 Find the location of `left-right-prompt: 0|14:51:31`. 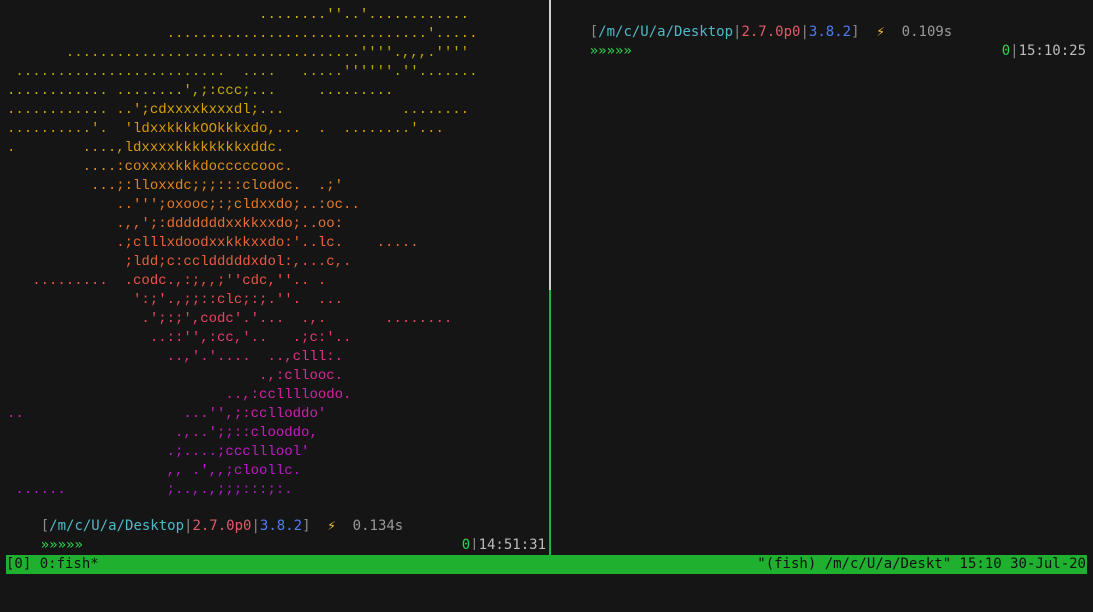

left-right-prompt: 0|14:51:31 is located at coordinates (487, 533).